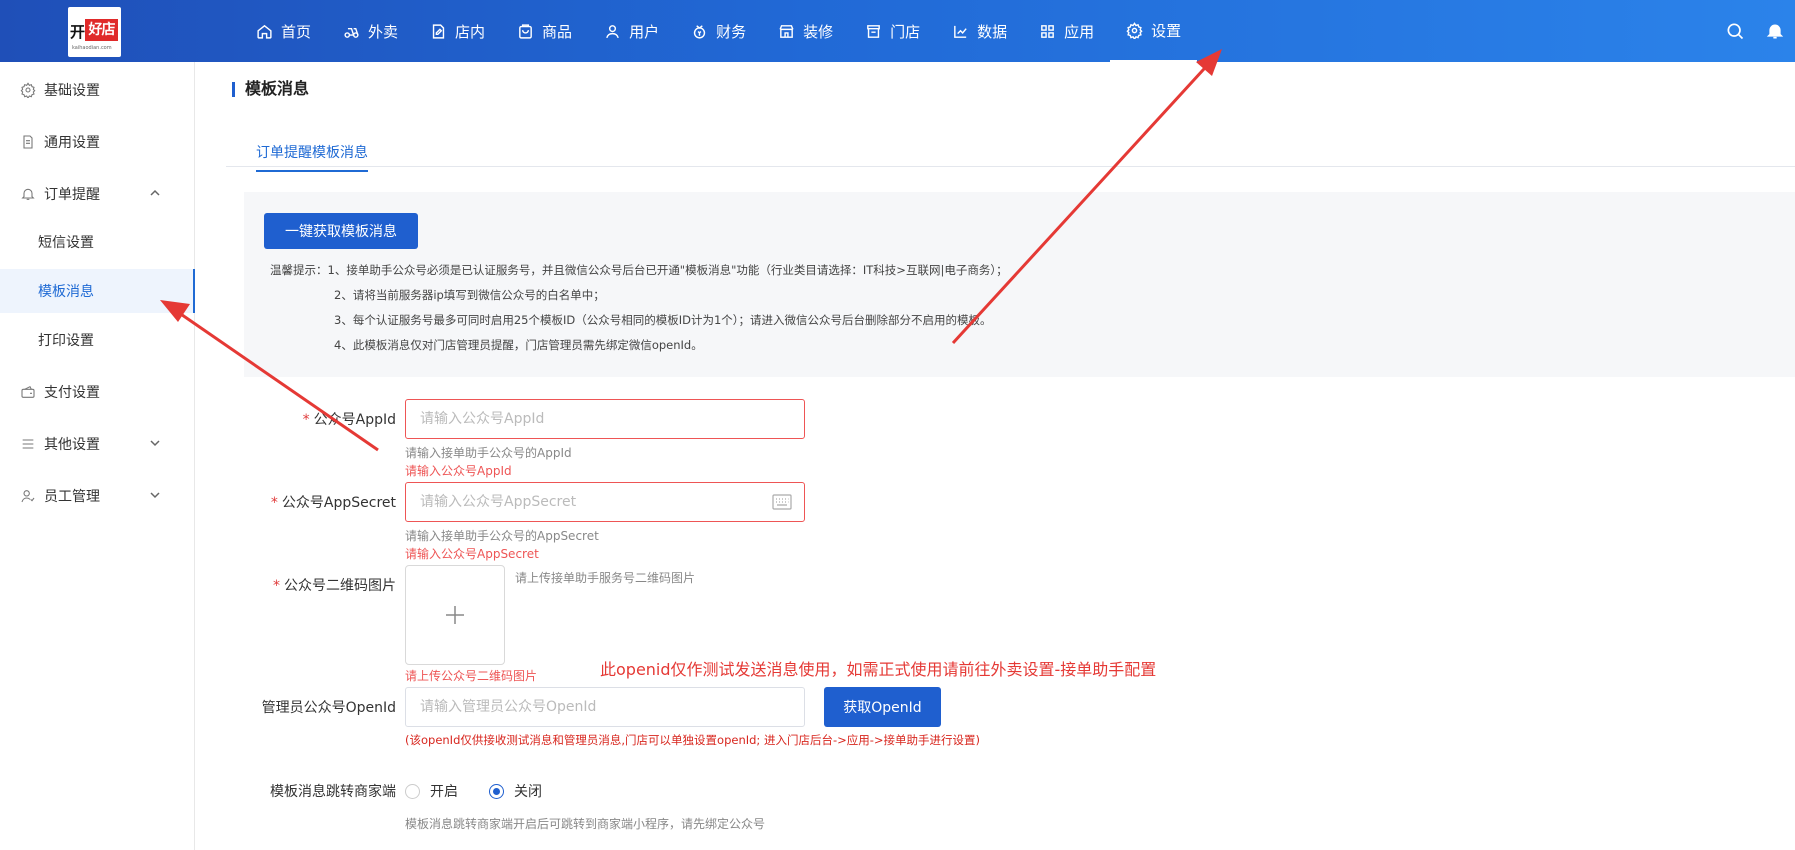 This screenshot has width=1795, height=850. I want to click on jump-radio-off: 关闭, so click(515, 791).